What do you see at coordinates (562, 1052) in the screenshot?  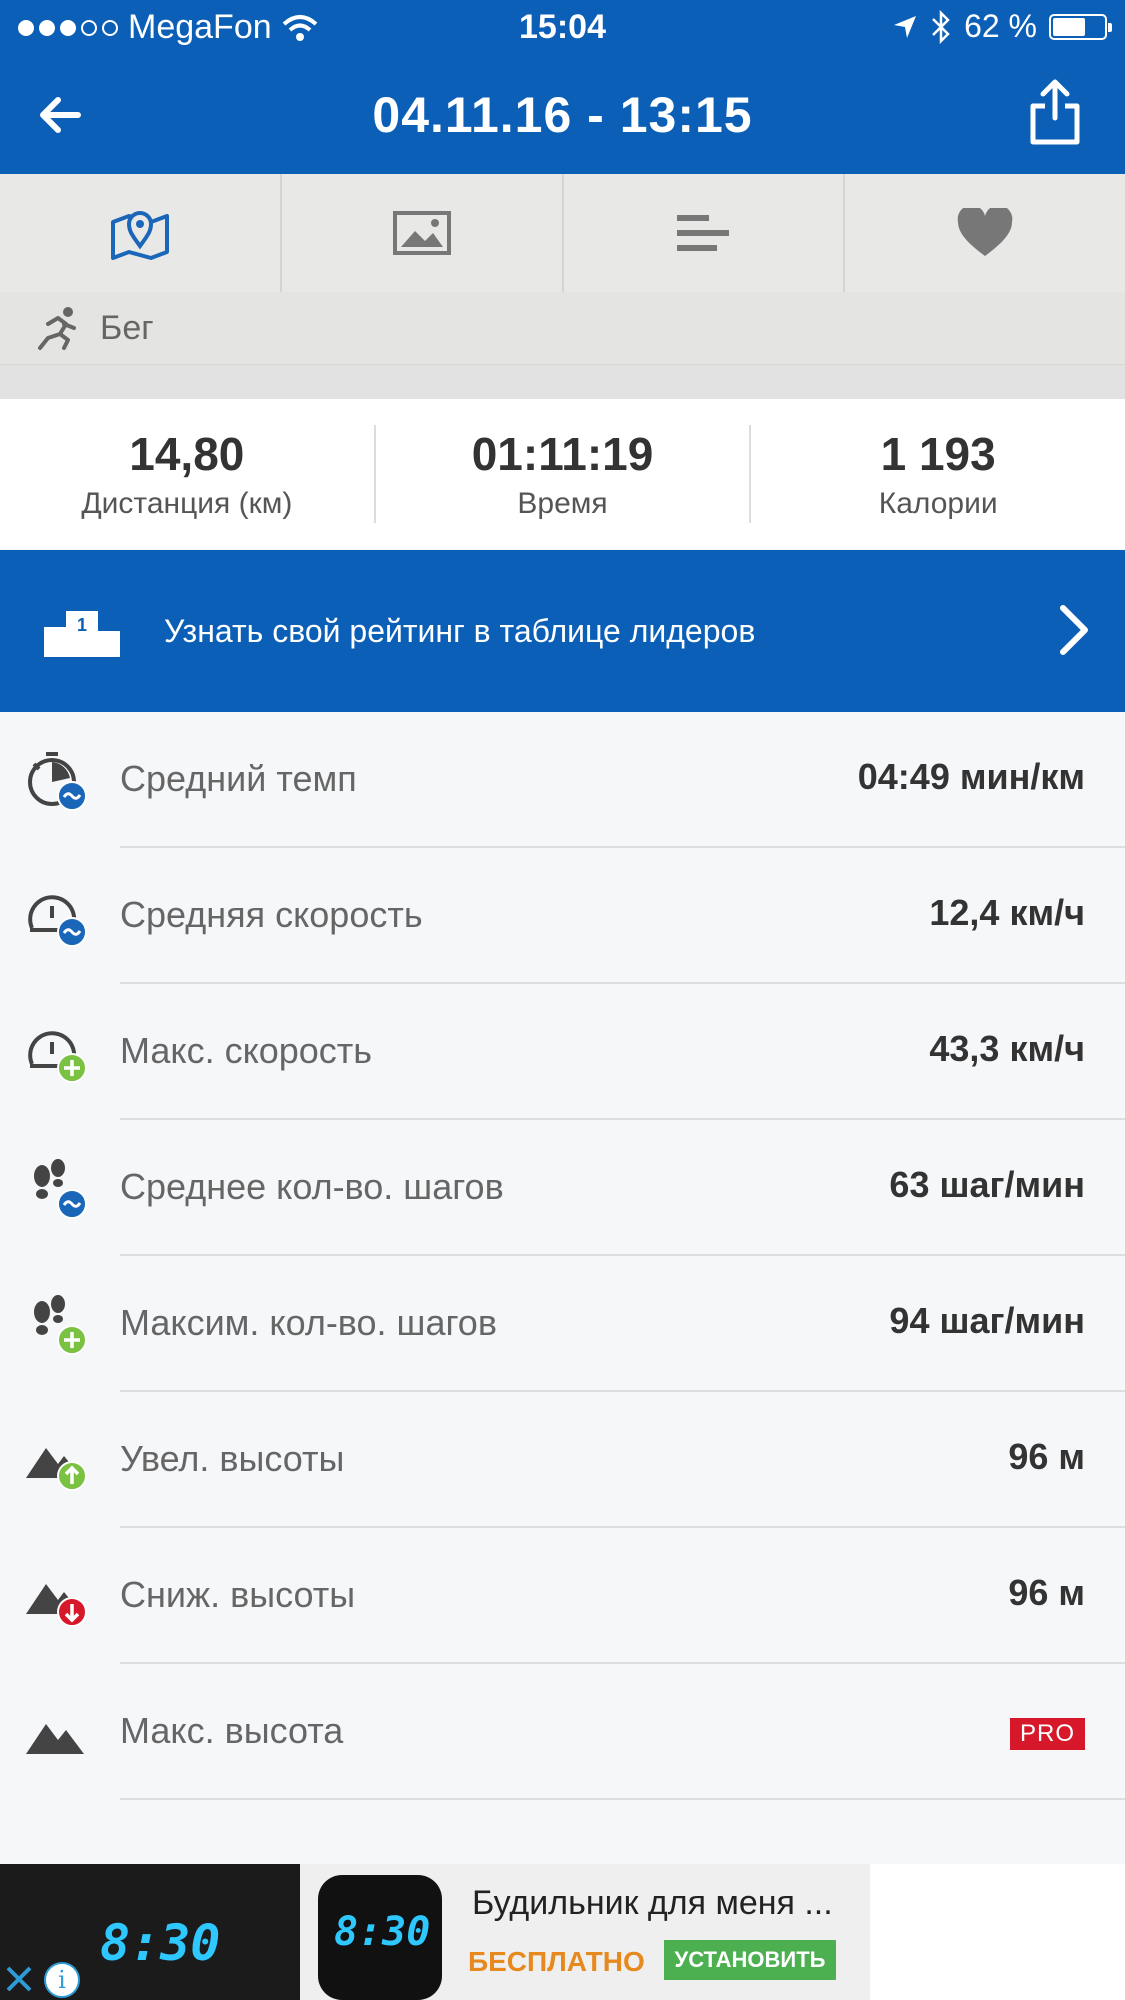 I see `stat-row-max-speed: Макс. скорость 43,3 км/ч` at bounding box center [562, 1052].